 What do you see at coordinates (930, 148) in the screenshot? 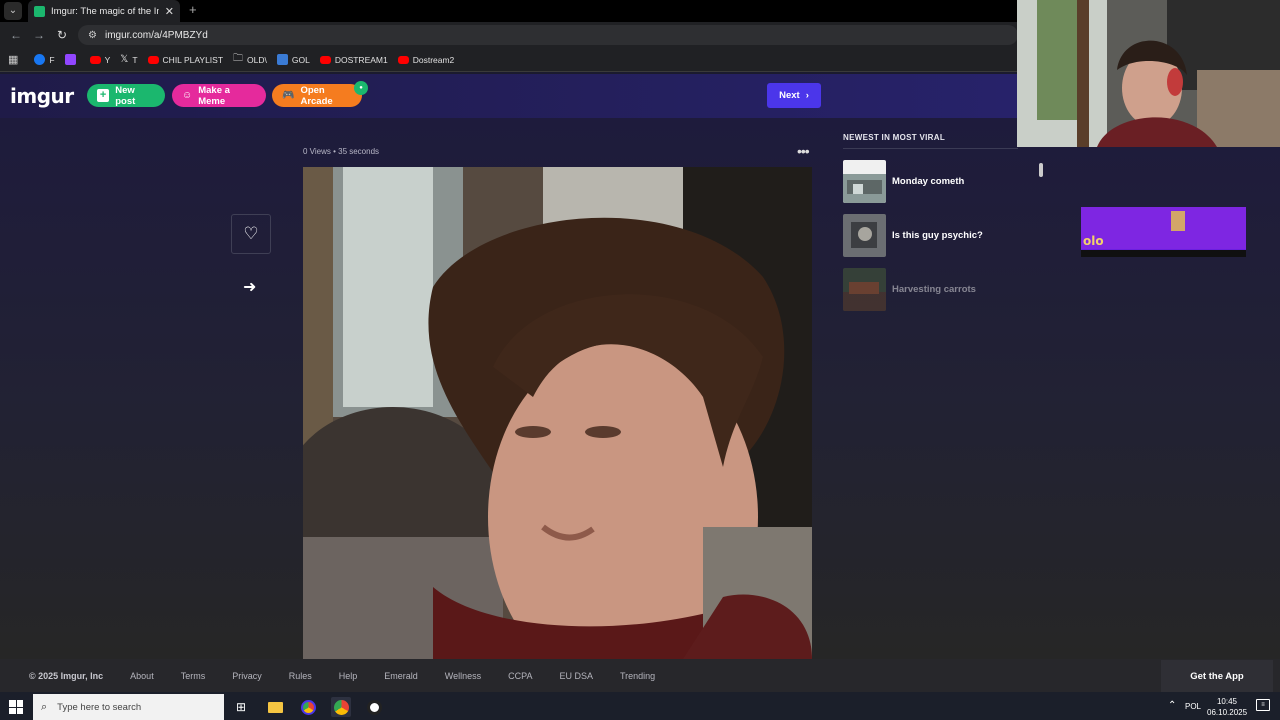
I see `sidebar-divider` at bounding box center [930, 148].